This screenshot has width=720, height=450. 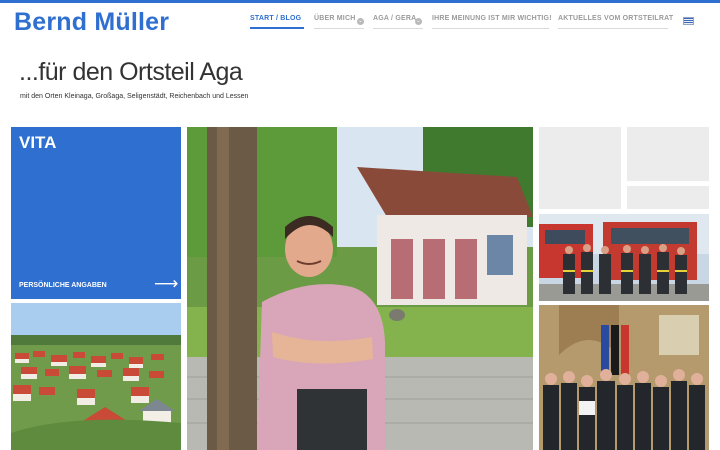 I want to click on nav-item-ihre-meinung: IHRE MEINUNG IST MIR WICHTIG!, so click(x=492, y=22).